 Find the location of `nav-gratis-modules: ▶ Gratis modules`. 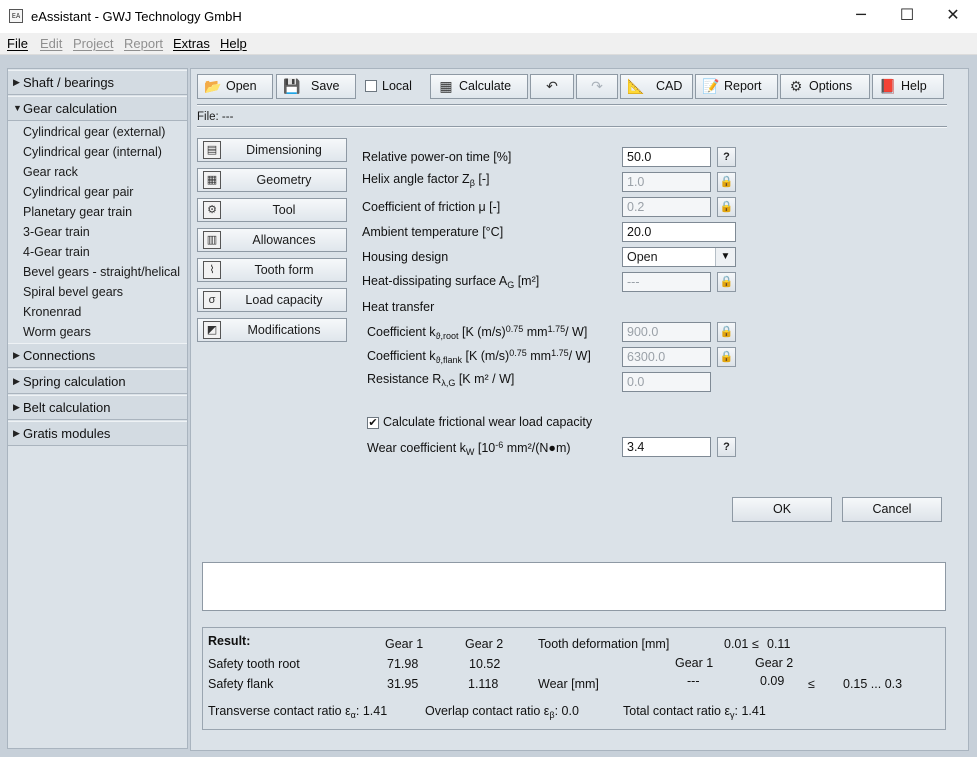

nav-gratis-modules: ▶ Gratis modules is located at coordinates (97, 433).